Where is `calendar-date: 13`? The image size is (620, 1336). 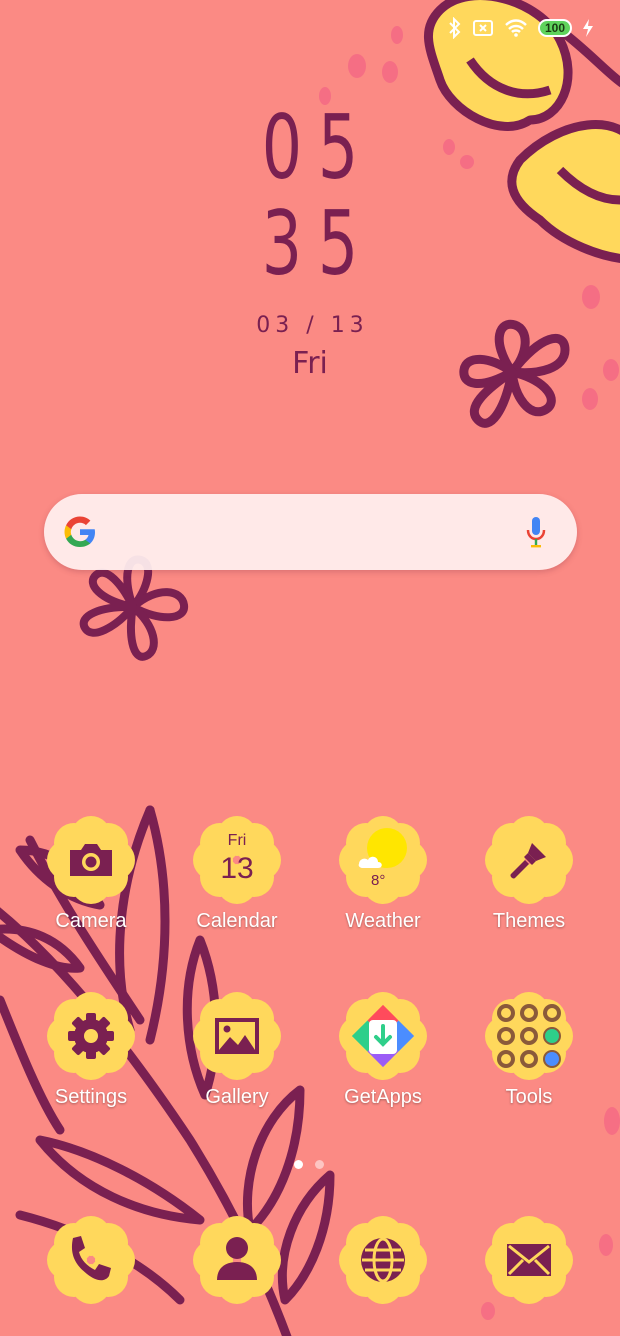 calendar-date: 13 is located at coordinates (237, 868).